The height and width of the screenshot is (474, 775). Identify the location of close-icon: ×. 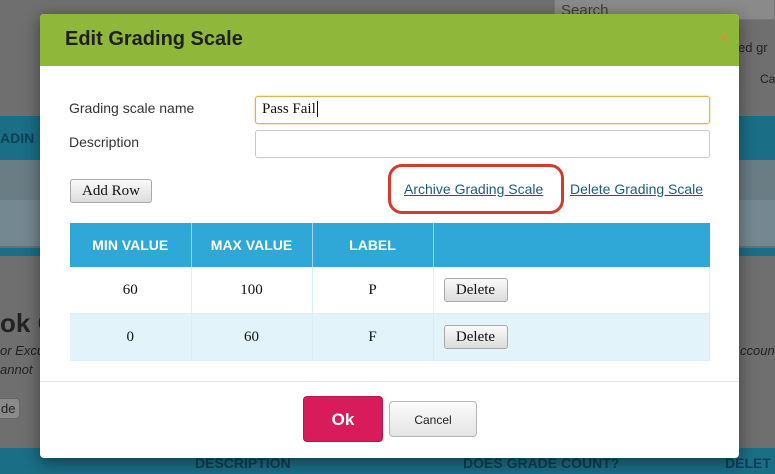
(724, 39).